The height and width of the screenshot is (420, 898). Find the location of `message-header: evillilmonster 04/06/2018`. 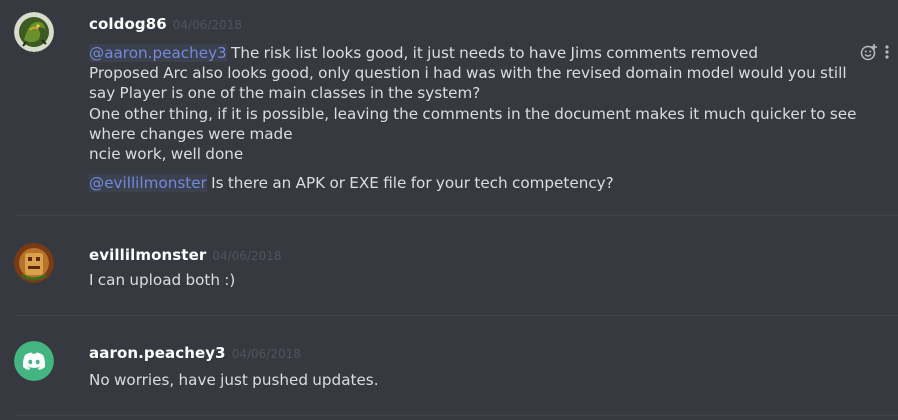

message-header: evillilmonster 04/06/2018 is located at coordinates (185, 254).